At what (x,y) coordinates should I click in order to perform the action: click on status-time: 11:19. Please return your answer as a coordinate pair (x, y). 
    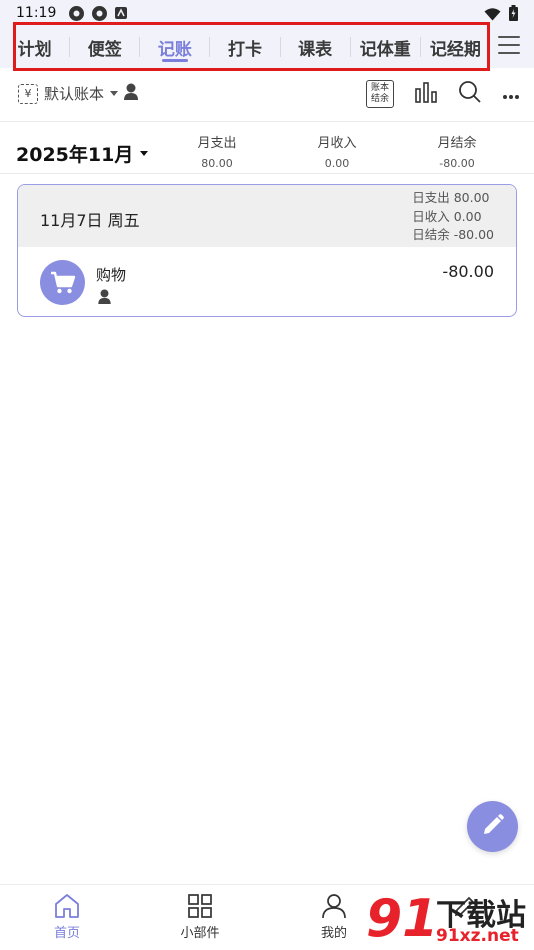
    Looking at the image, I should click on (36, 13).